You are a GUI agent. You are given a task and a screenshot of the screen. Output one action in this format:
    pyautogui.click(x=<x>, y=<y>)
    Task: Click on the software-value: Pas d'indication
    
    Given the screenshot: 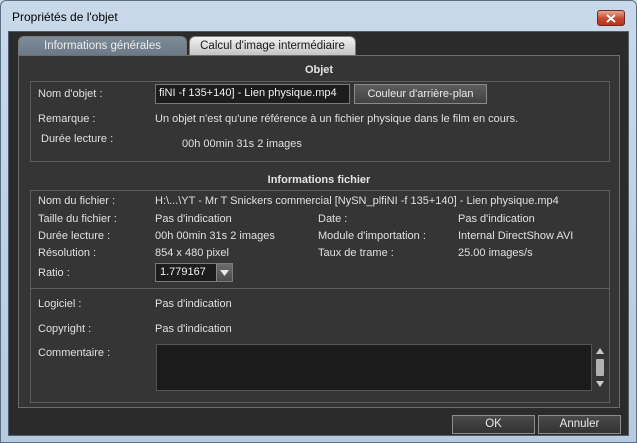 What is the action you would take?
    pyautogui.click(x=193, y=304)
    